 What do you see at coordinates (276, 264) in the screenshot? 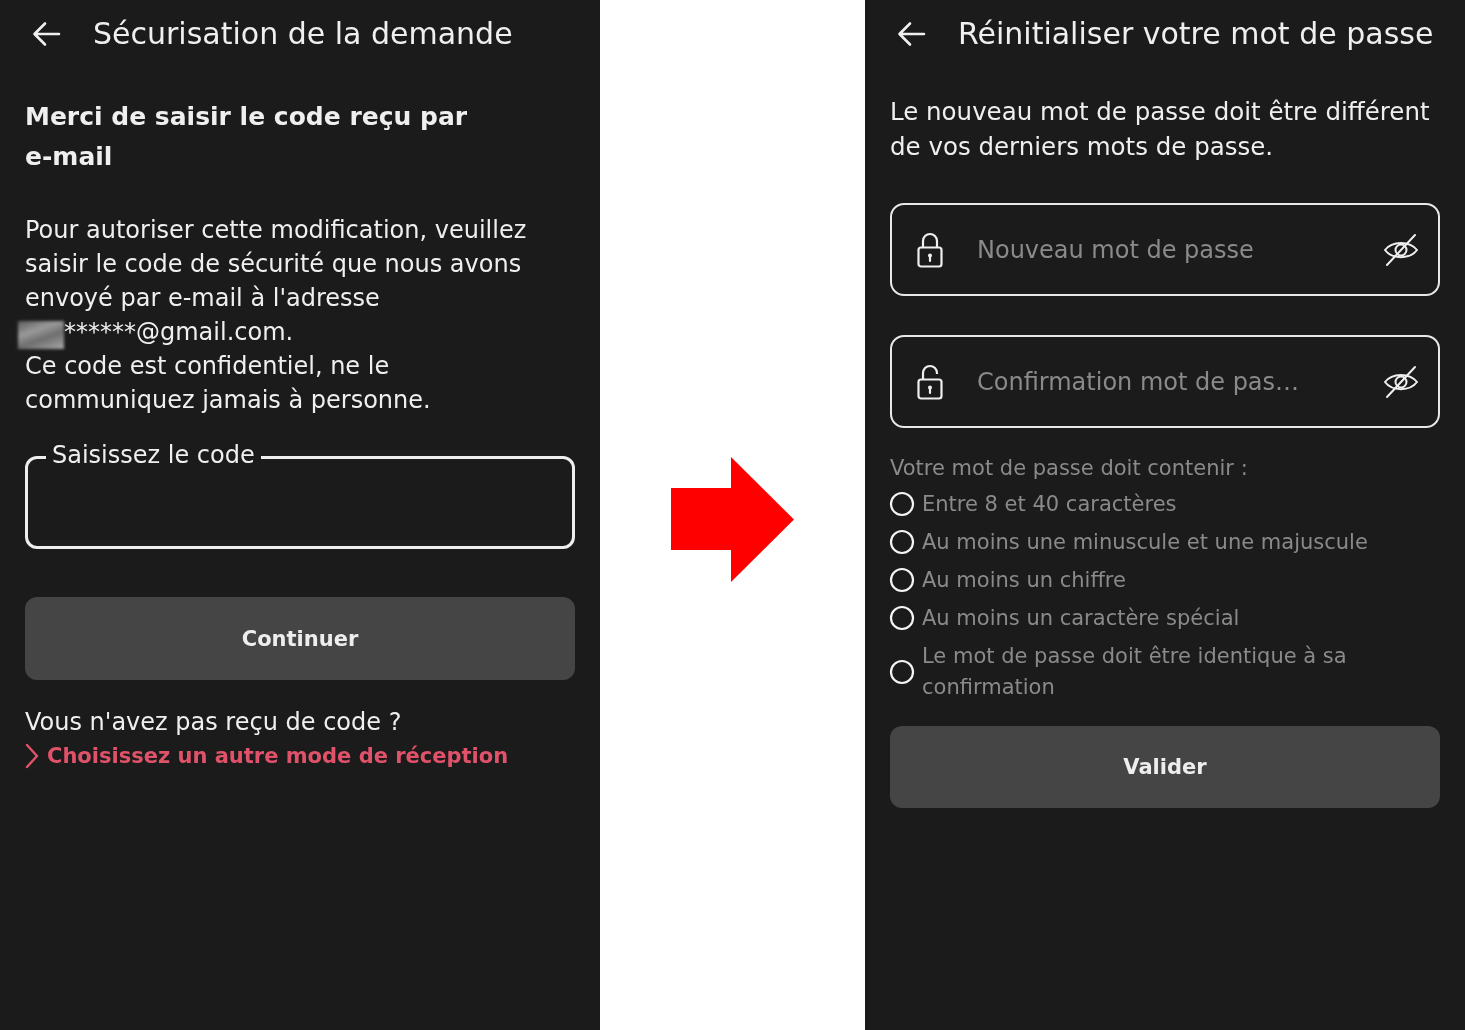
I see `instruction-text: Pour autoriser cette modification, veuillez saisir le code de sécurité que nous avons envoyé par e-mail à l'adresse` at bounding box center [276, 264].